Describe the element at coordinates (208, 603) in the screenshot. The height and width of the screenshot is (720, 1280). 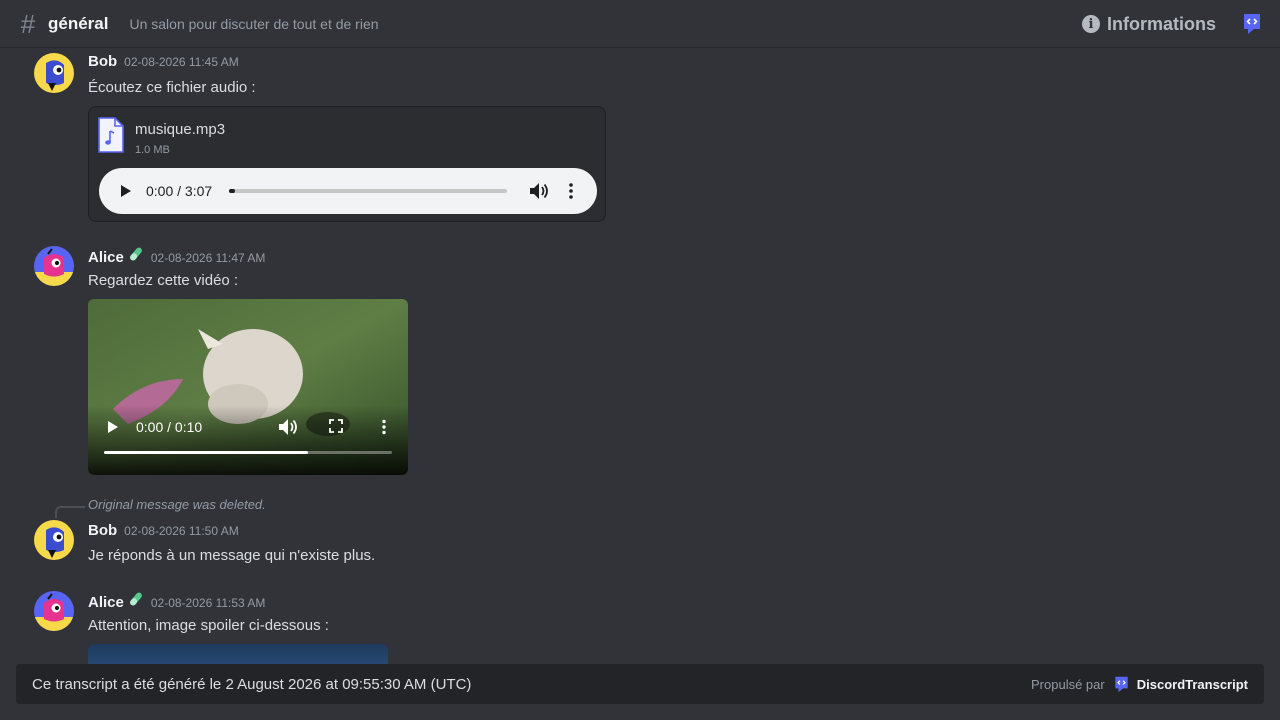
I see `message-timestamp: 02-08-2026 11:53 AM` at that location.